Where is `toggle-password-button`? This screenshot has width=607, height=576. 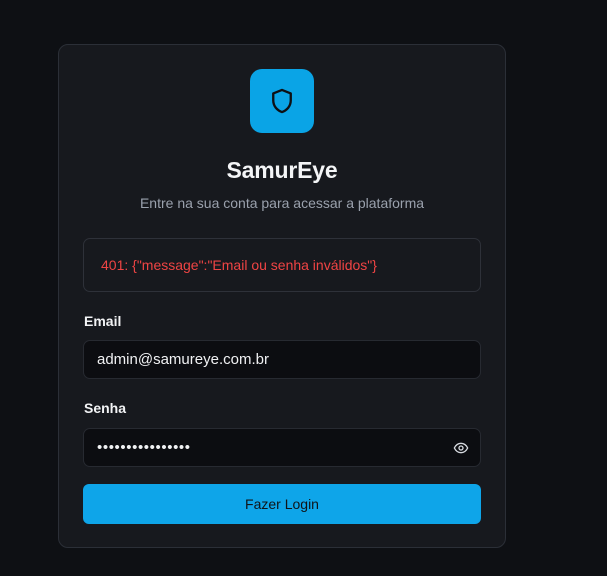 toggle-password-button is located at coordinates (461, 448).